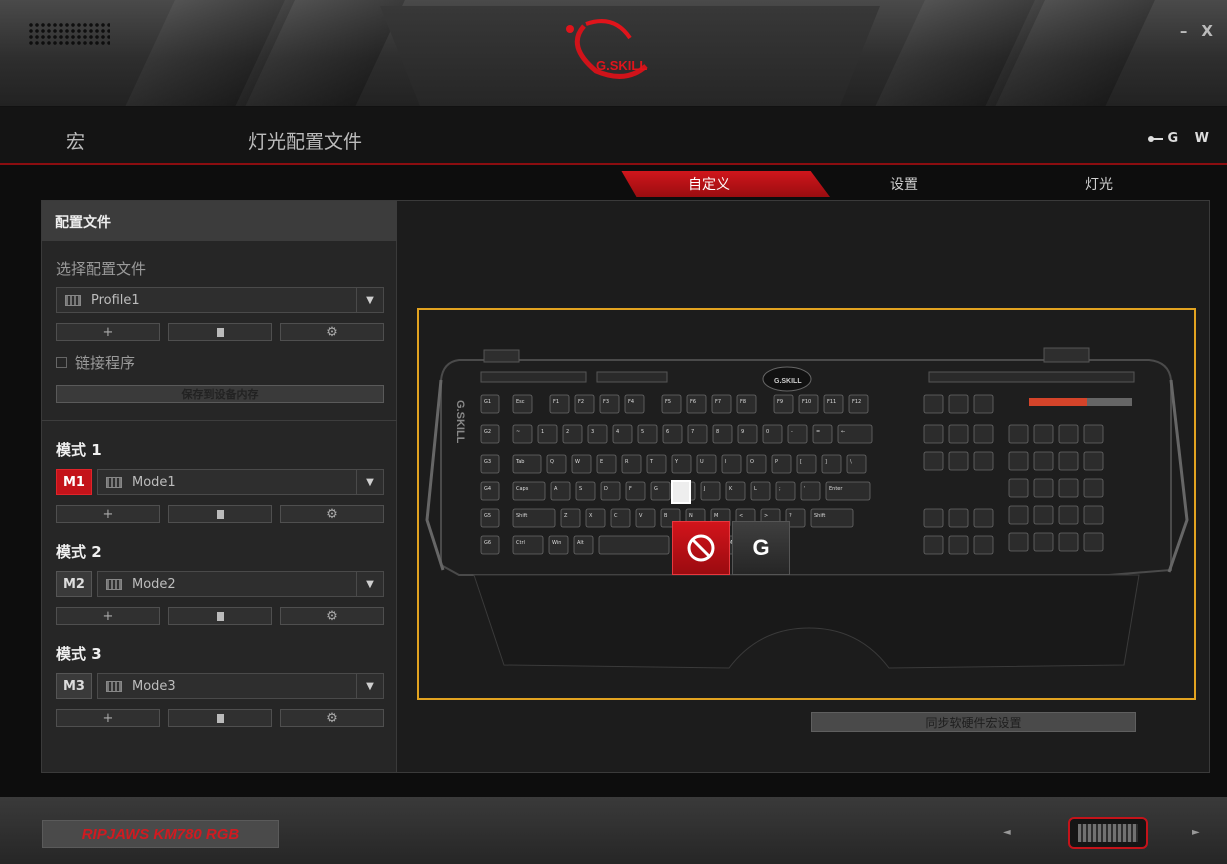  What do you see at coordinates (1196, 832) in the screenshot?
I see `next-device-button: ►` at bounding box center [1196, 832].